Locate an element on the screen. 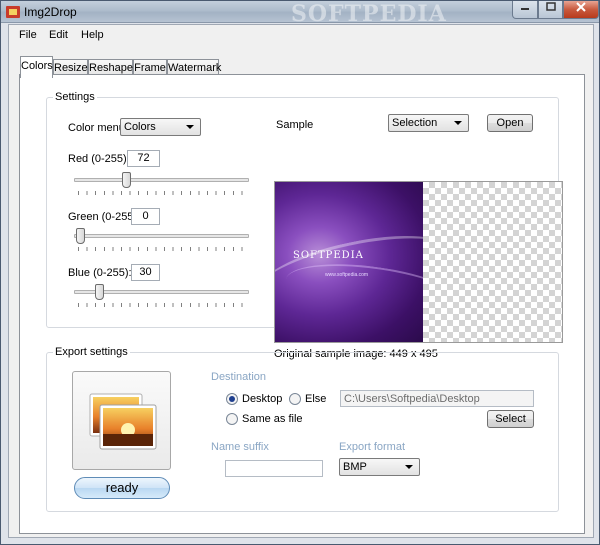  menu-file: File is located at coordinates (28, 35).